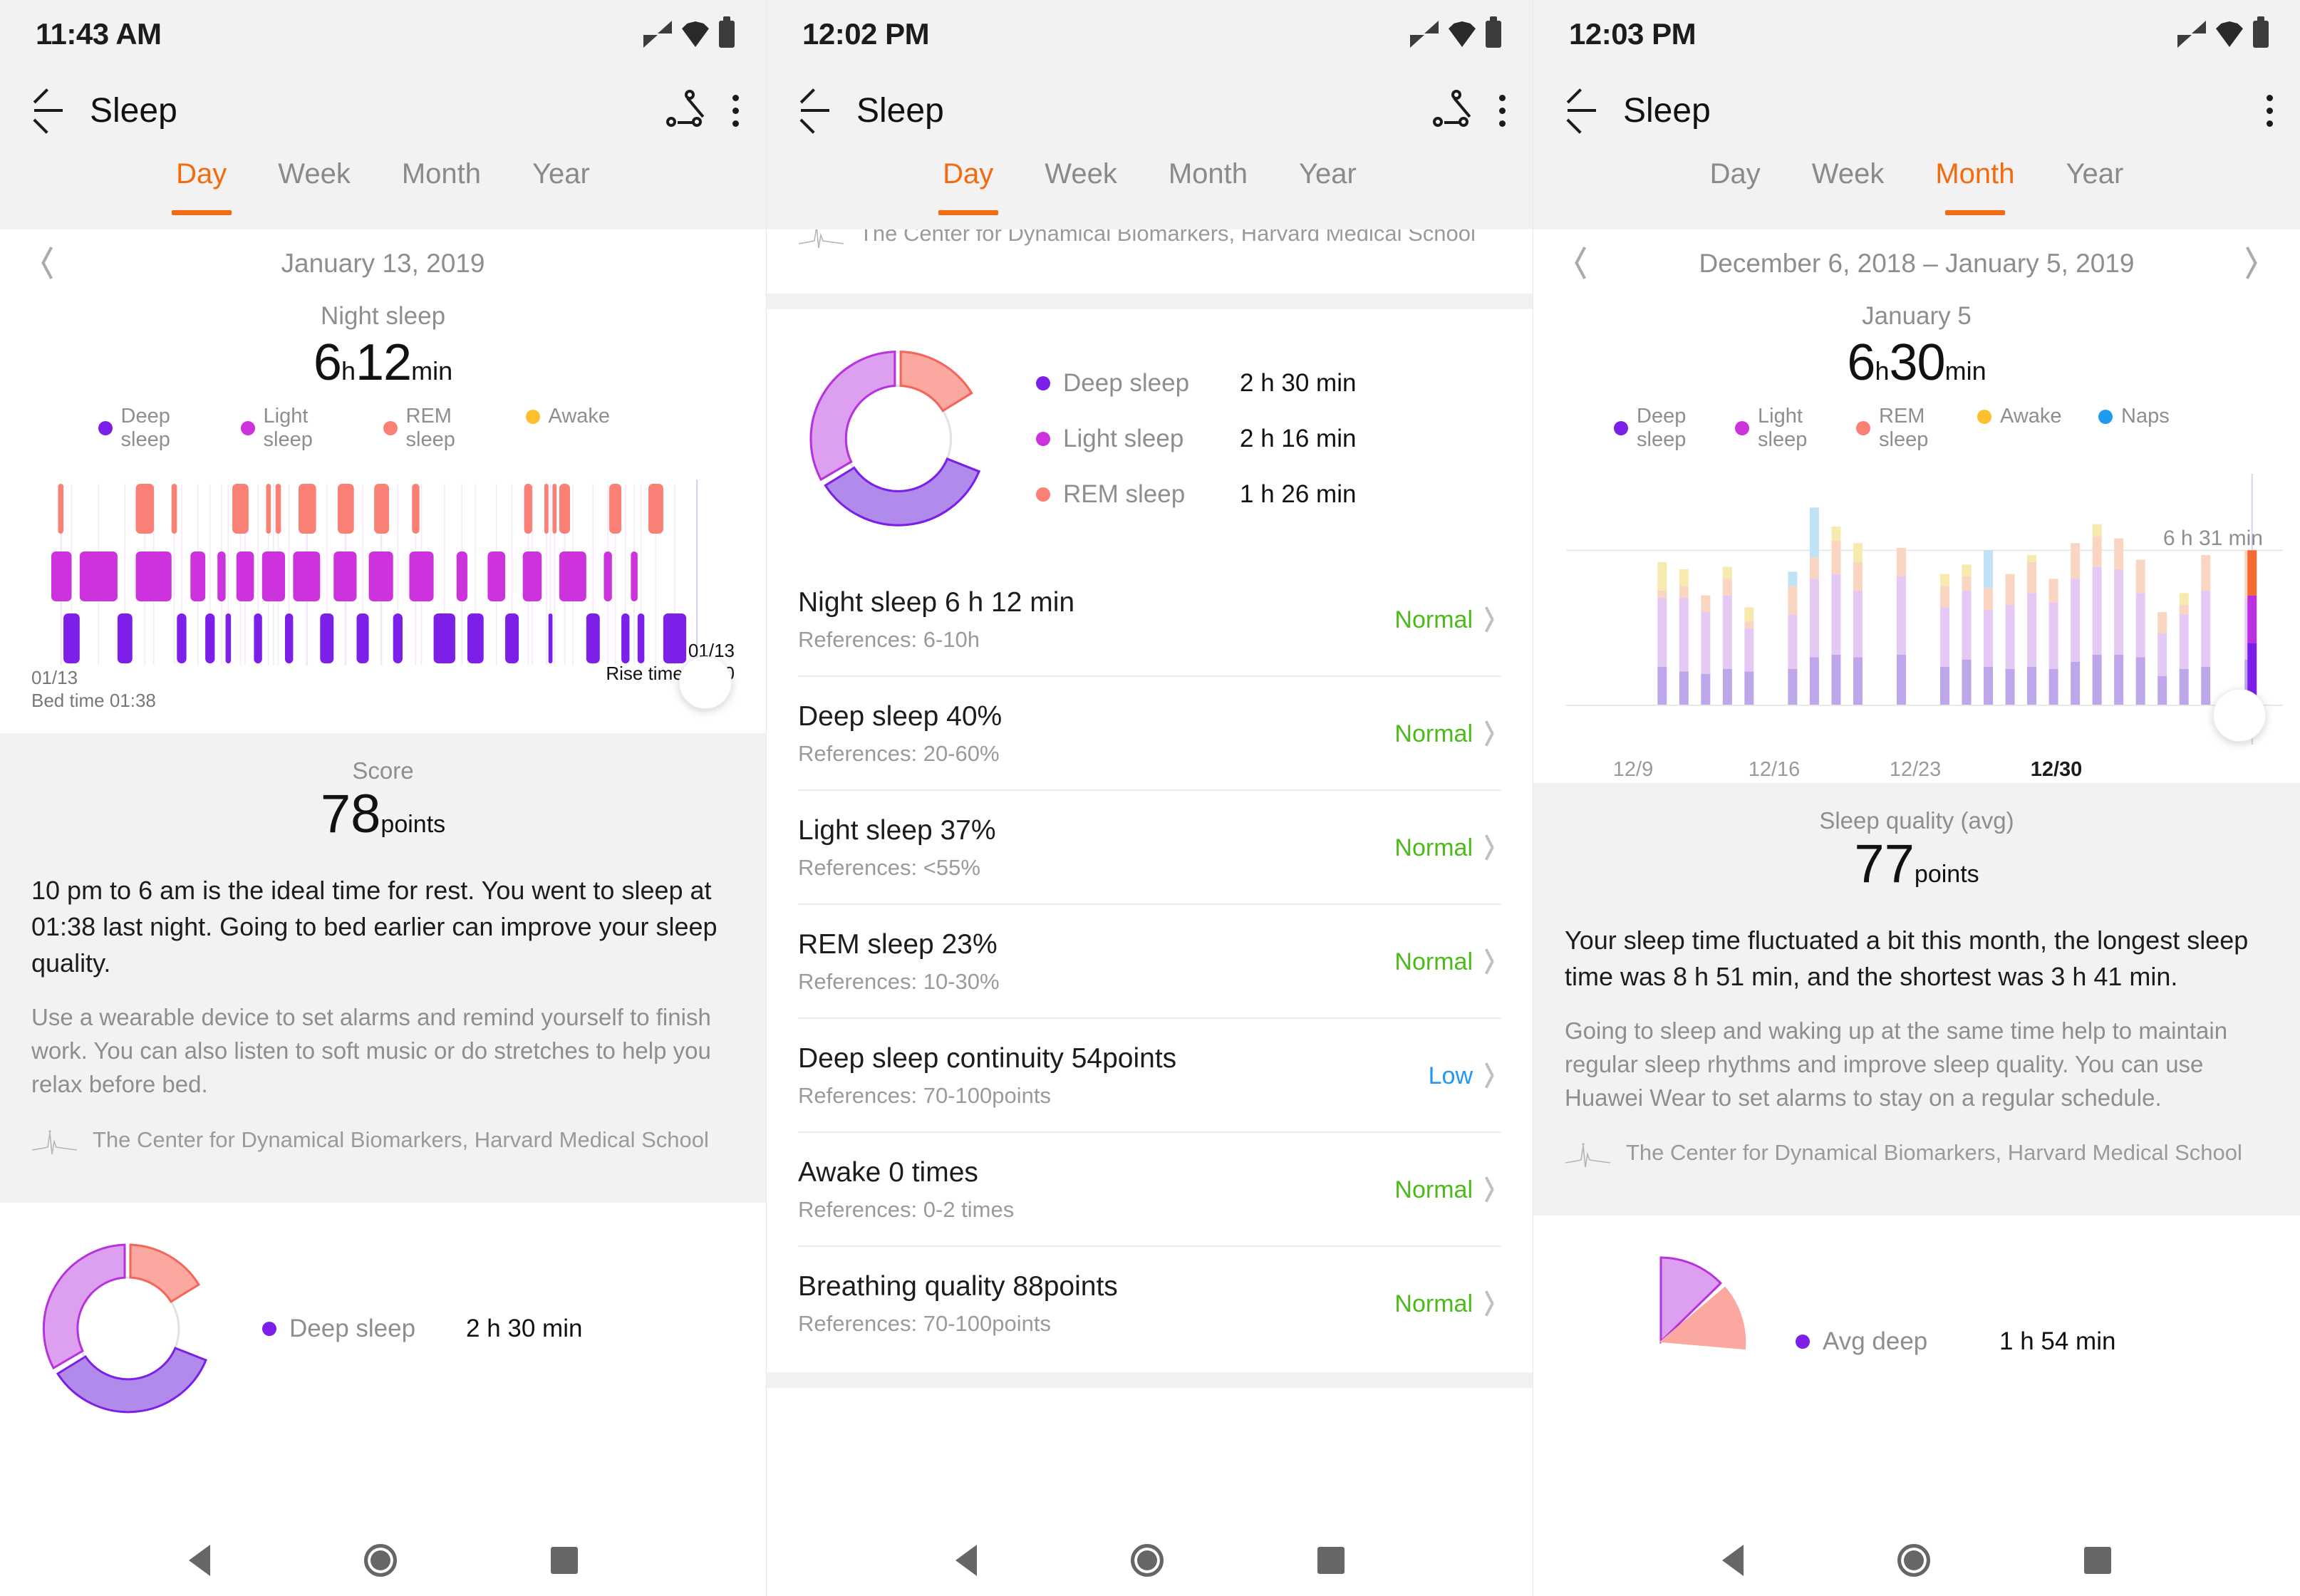  Describe the element at coordinates (1947, 874) in the screenshot. I see `score-unit: points` at that location.